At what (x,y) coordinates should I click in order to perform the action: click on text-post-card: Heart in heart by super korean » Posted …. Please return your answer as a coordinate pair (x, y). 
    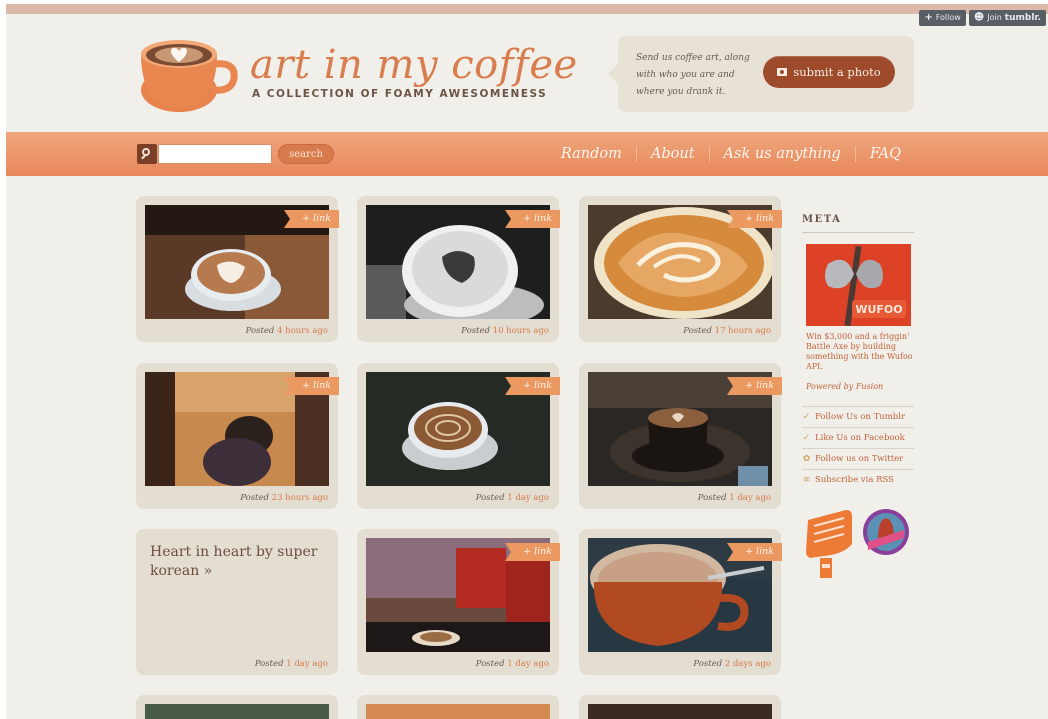
    Looking at the image, I should click on (237, 602).